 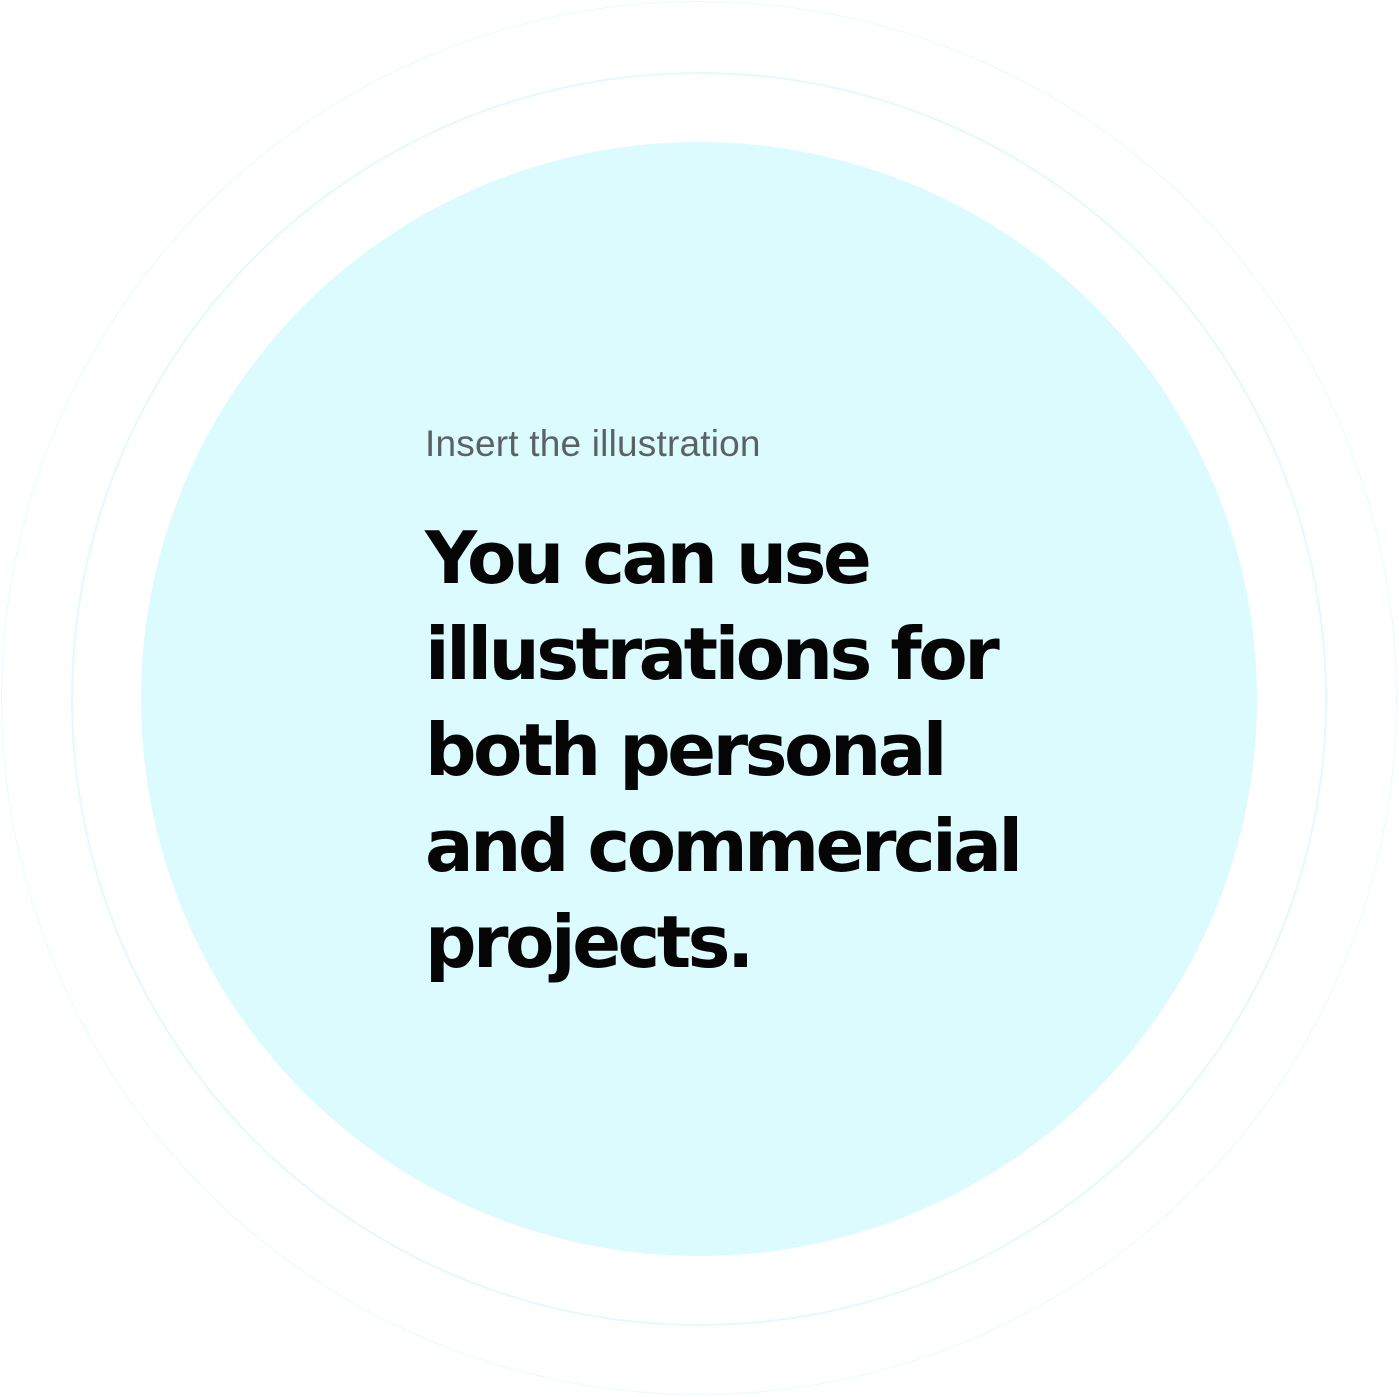 What do you see at coordinates (648, 558) in the screenshot?
I see `headline-line: You can use` at bounding box center [648, 558].